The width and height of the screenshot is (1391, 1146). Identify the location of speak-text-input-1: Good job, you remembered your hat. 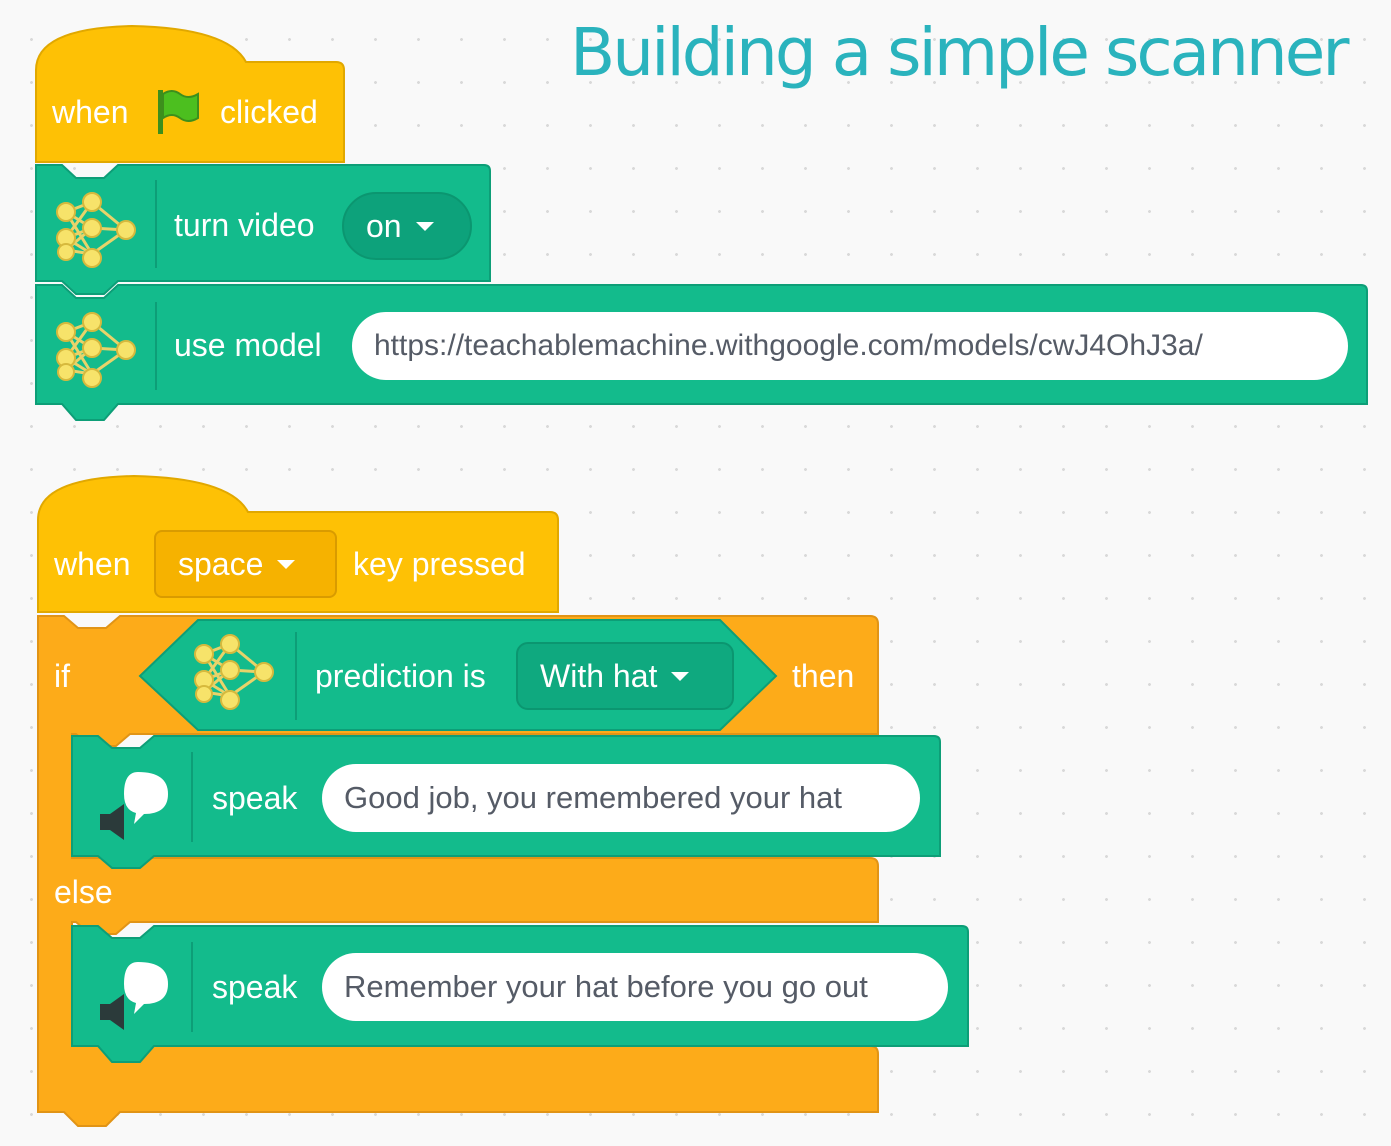
(621, 798).